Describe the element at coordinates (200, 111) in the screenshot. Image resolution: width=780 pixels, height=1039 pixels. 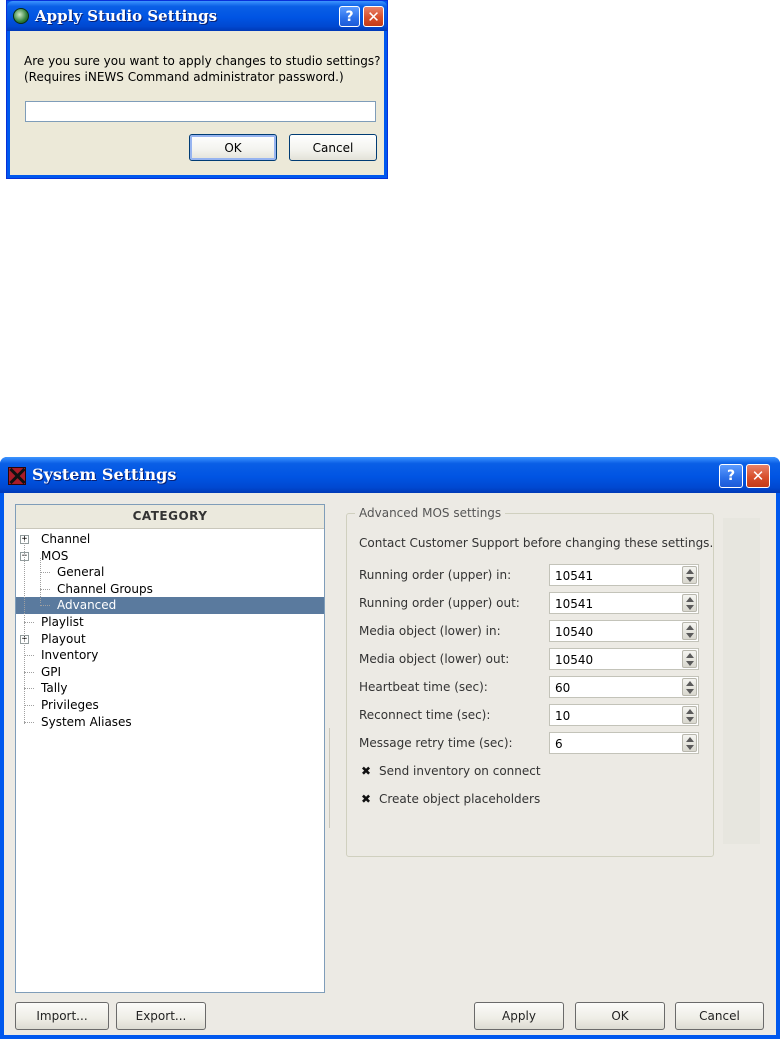
I see `password-field` at that location.